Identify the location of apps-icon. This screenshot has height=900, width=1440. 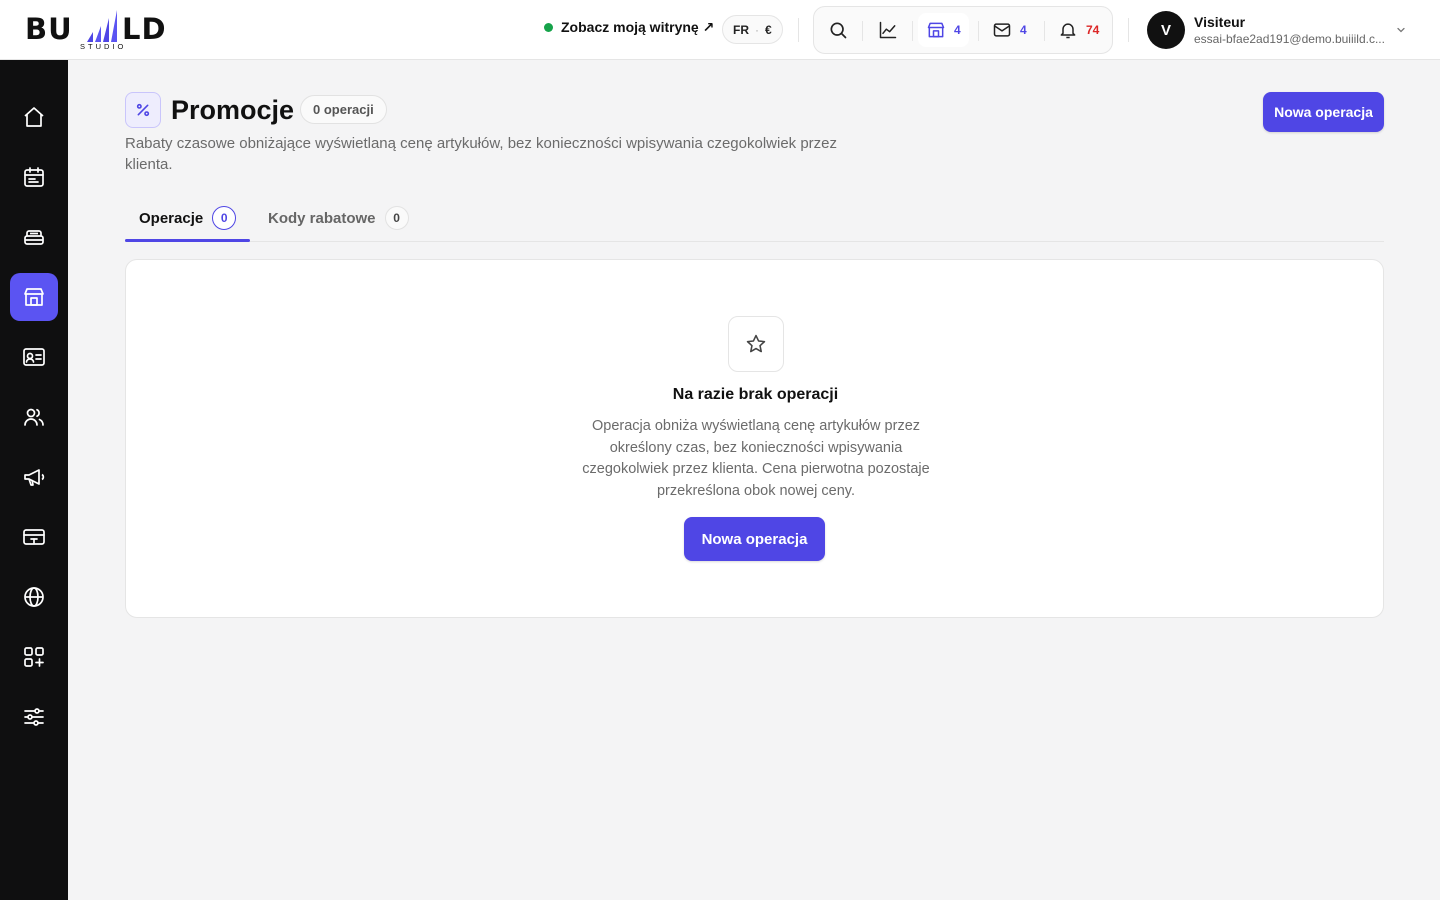
(34, 657).